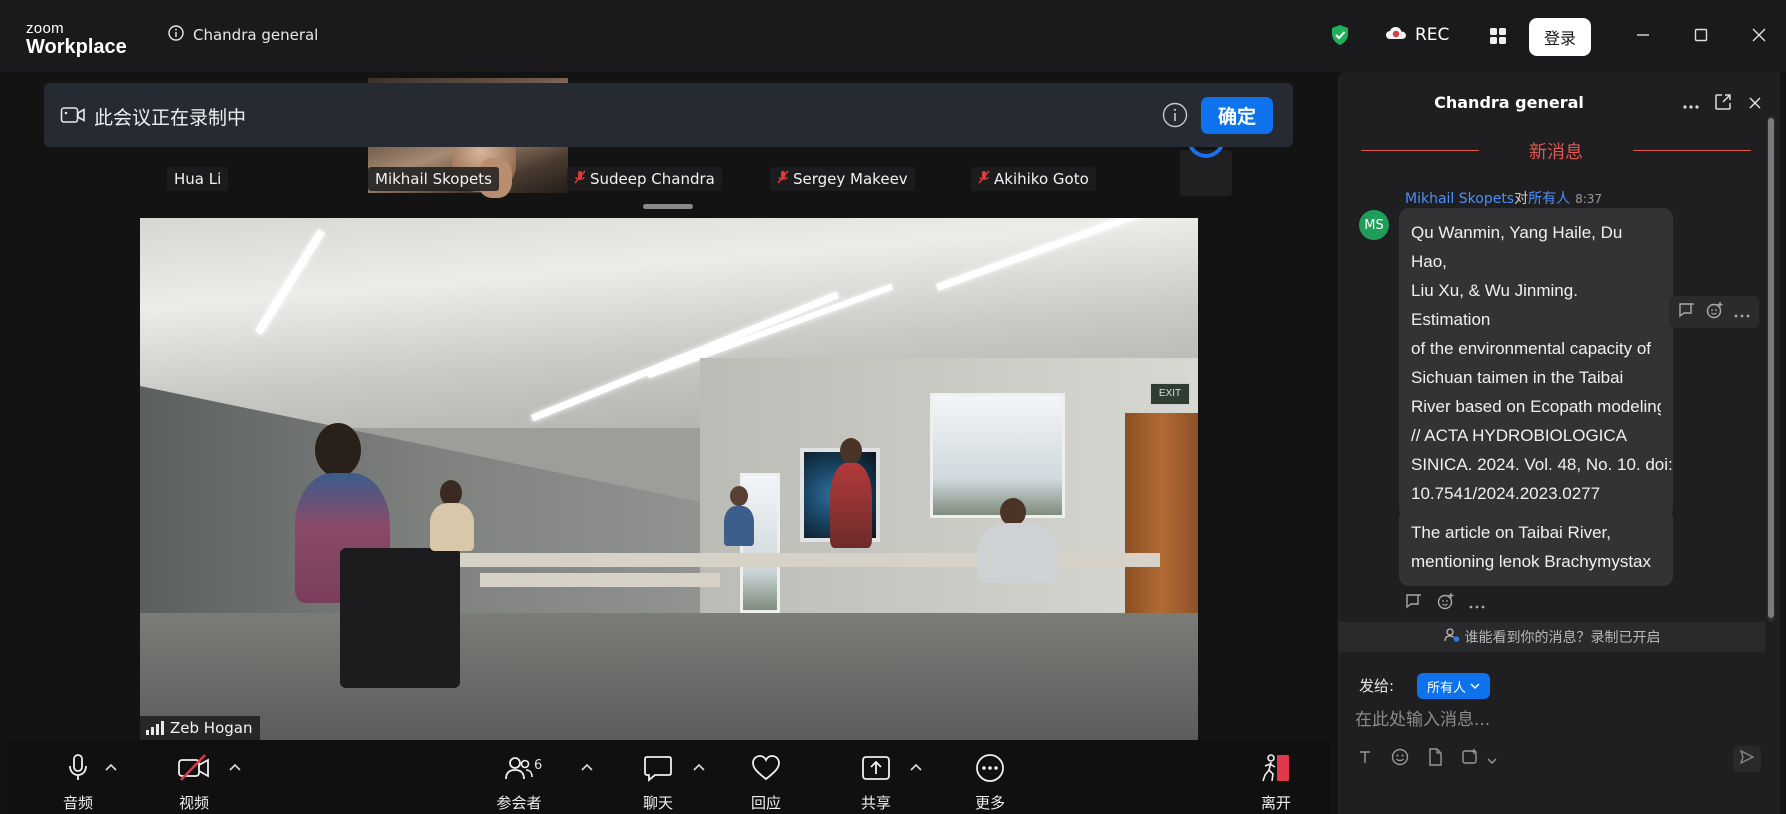 The height and width of the screenshot is (814, 1786). I want to click on chat-scrollbar, so click(1771, 369).